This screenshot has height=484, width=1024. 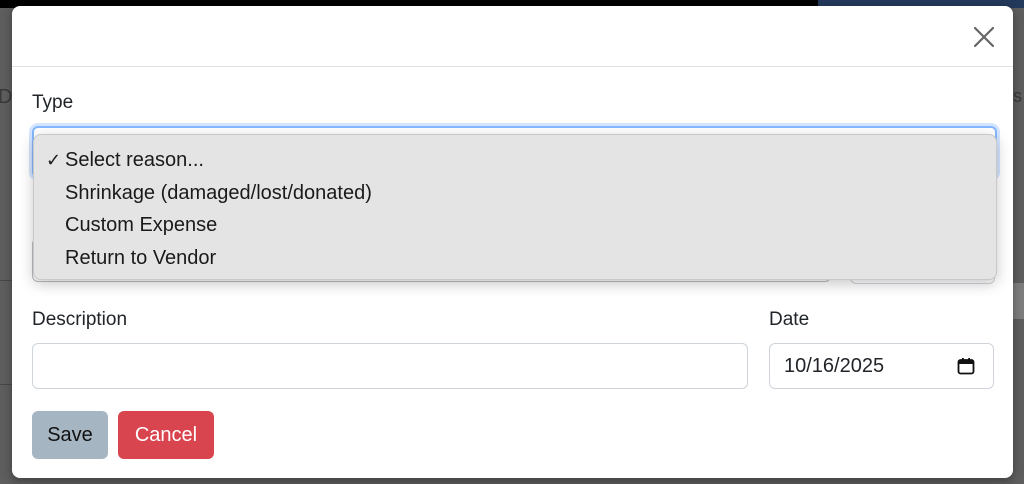 I want to click on close-button, so click(x=984, y=37).